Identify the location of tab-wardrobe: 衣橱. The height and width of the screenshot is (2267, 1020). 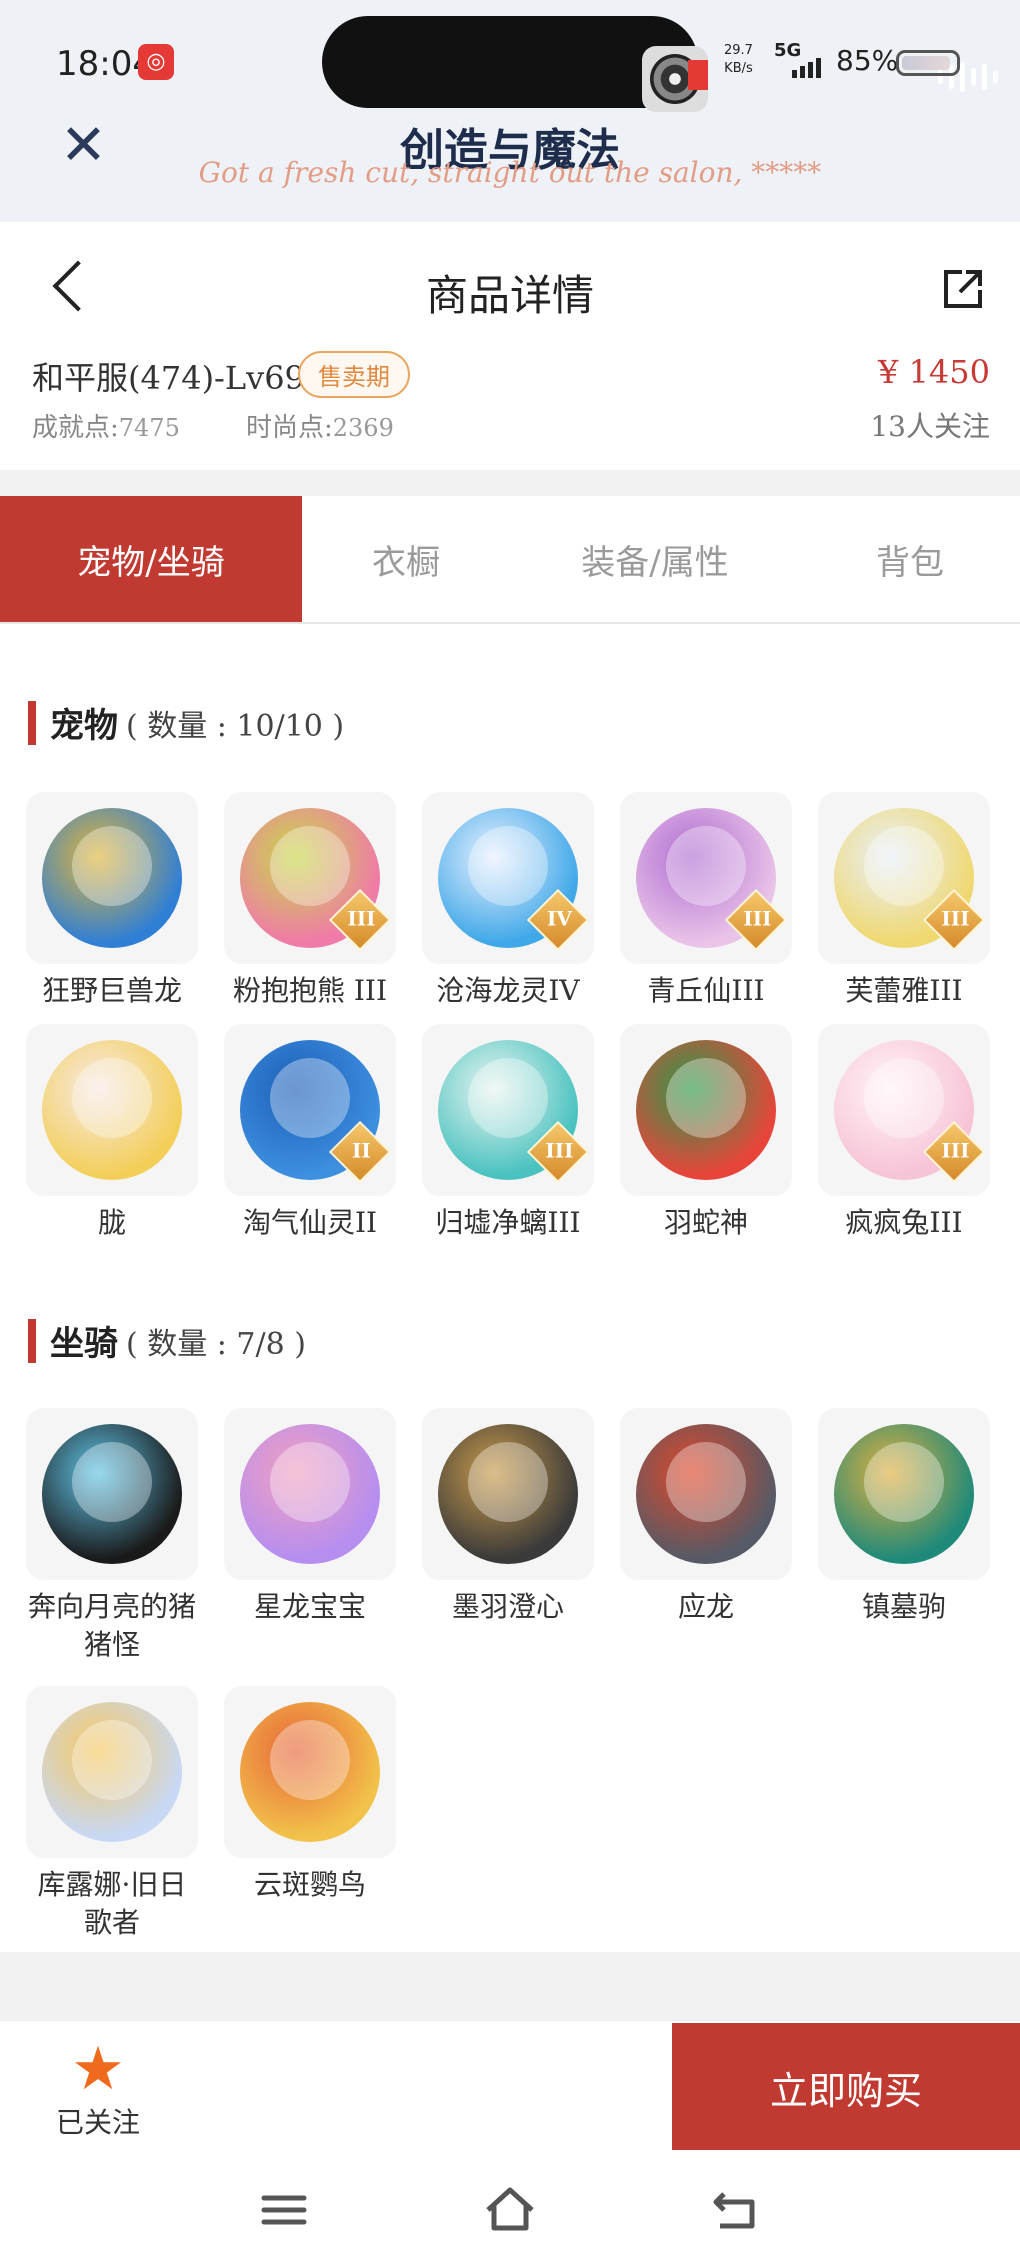
(406, 559).